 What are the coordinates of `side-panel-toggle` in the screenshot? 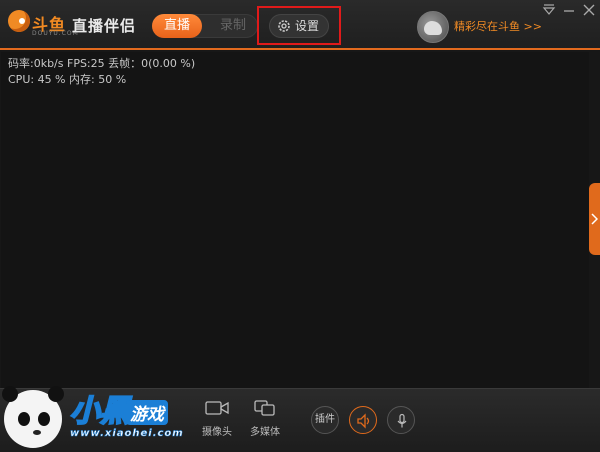 It's located at (594, 219).